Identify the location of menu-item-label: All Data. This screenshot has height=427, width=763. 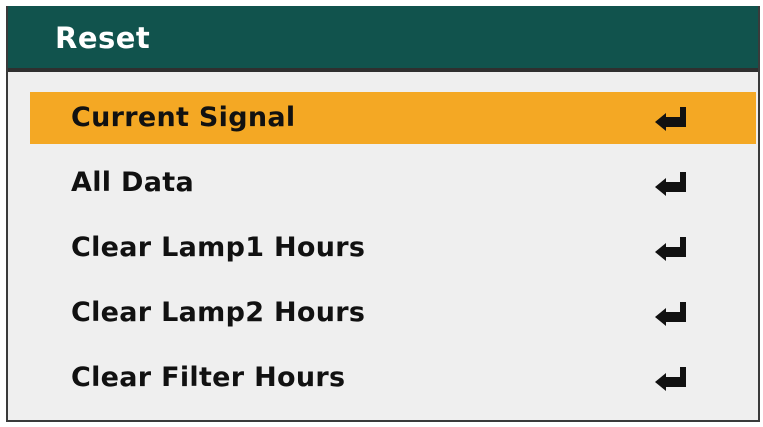
(132, 182).